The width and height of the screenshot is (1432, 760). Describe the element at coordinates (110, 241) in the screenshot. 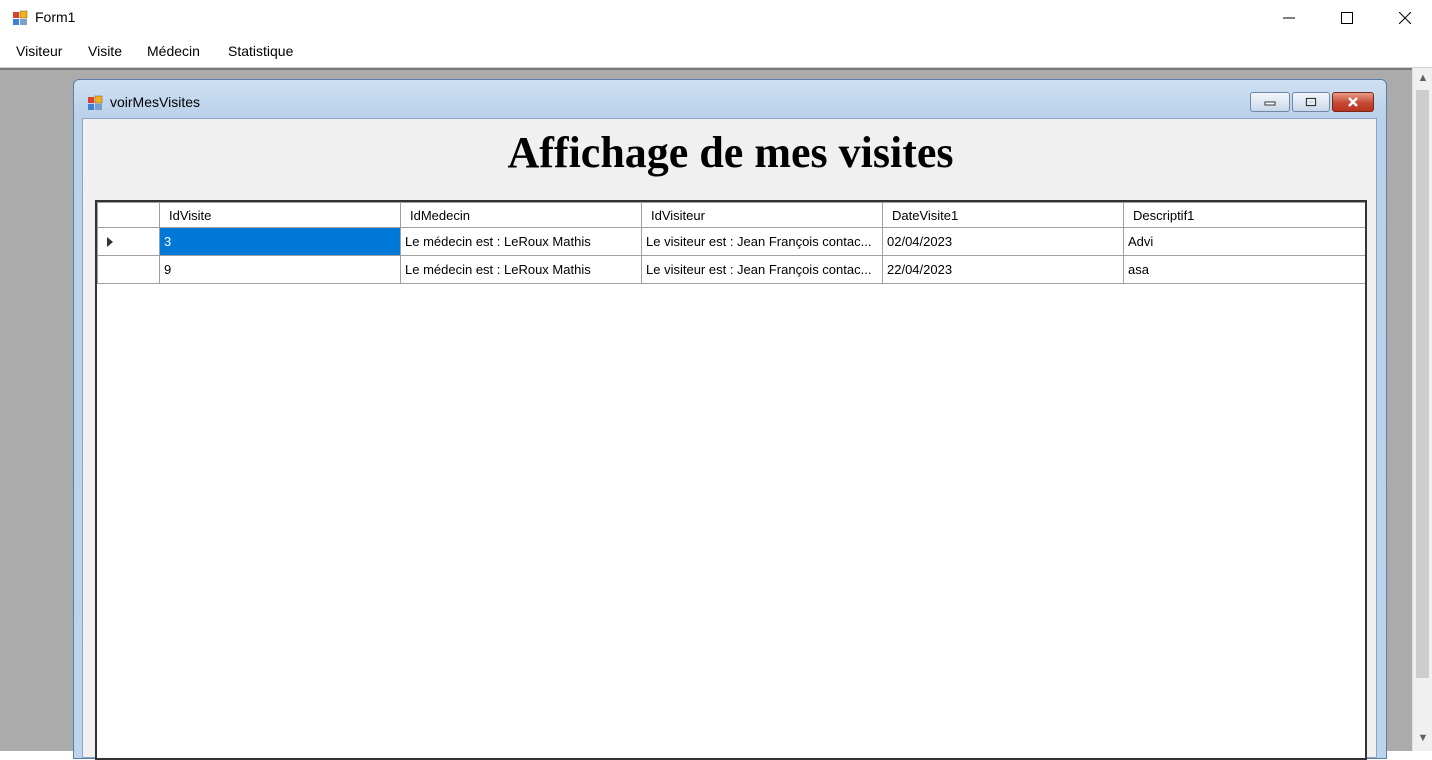

I see `current-row-arrow-icon` at that location.